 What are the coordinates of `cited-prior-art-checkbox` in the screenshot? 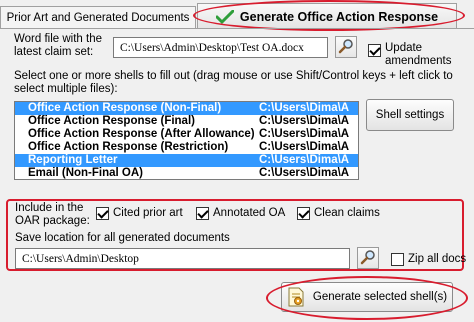 It's located at (102, 213).